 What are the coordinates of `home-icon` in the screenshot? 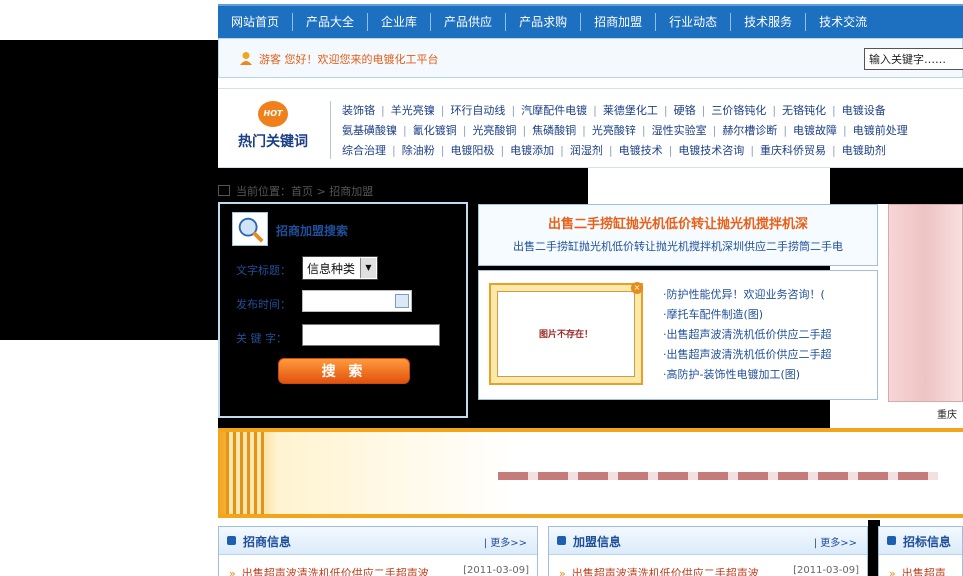 It's located at (224, 190).